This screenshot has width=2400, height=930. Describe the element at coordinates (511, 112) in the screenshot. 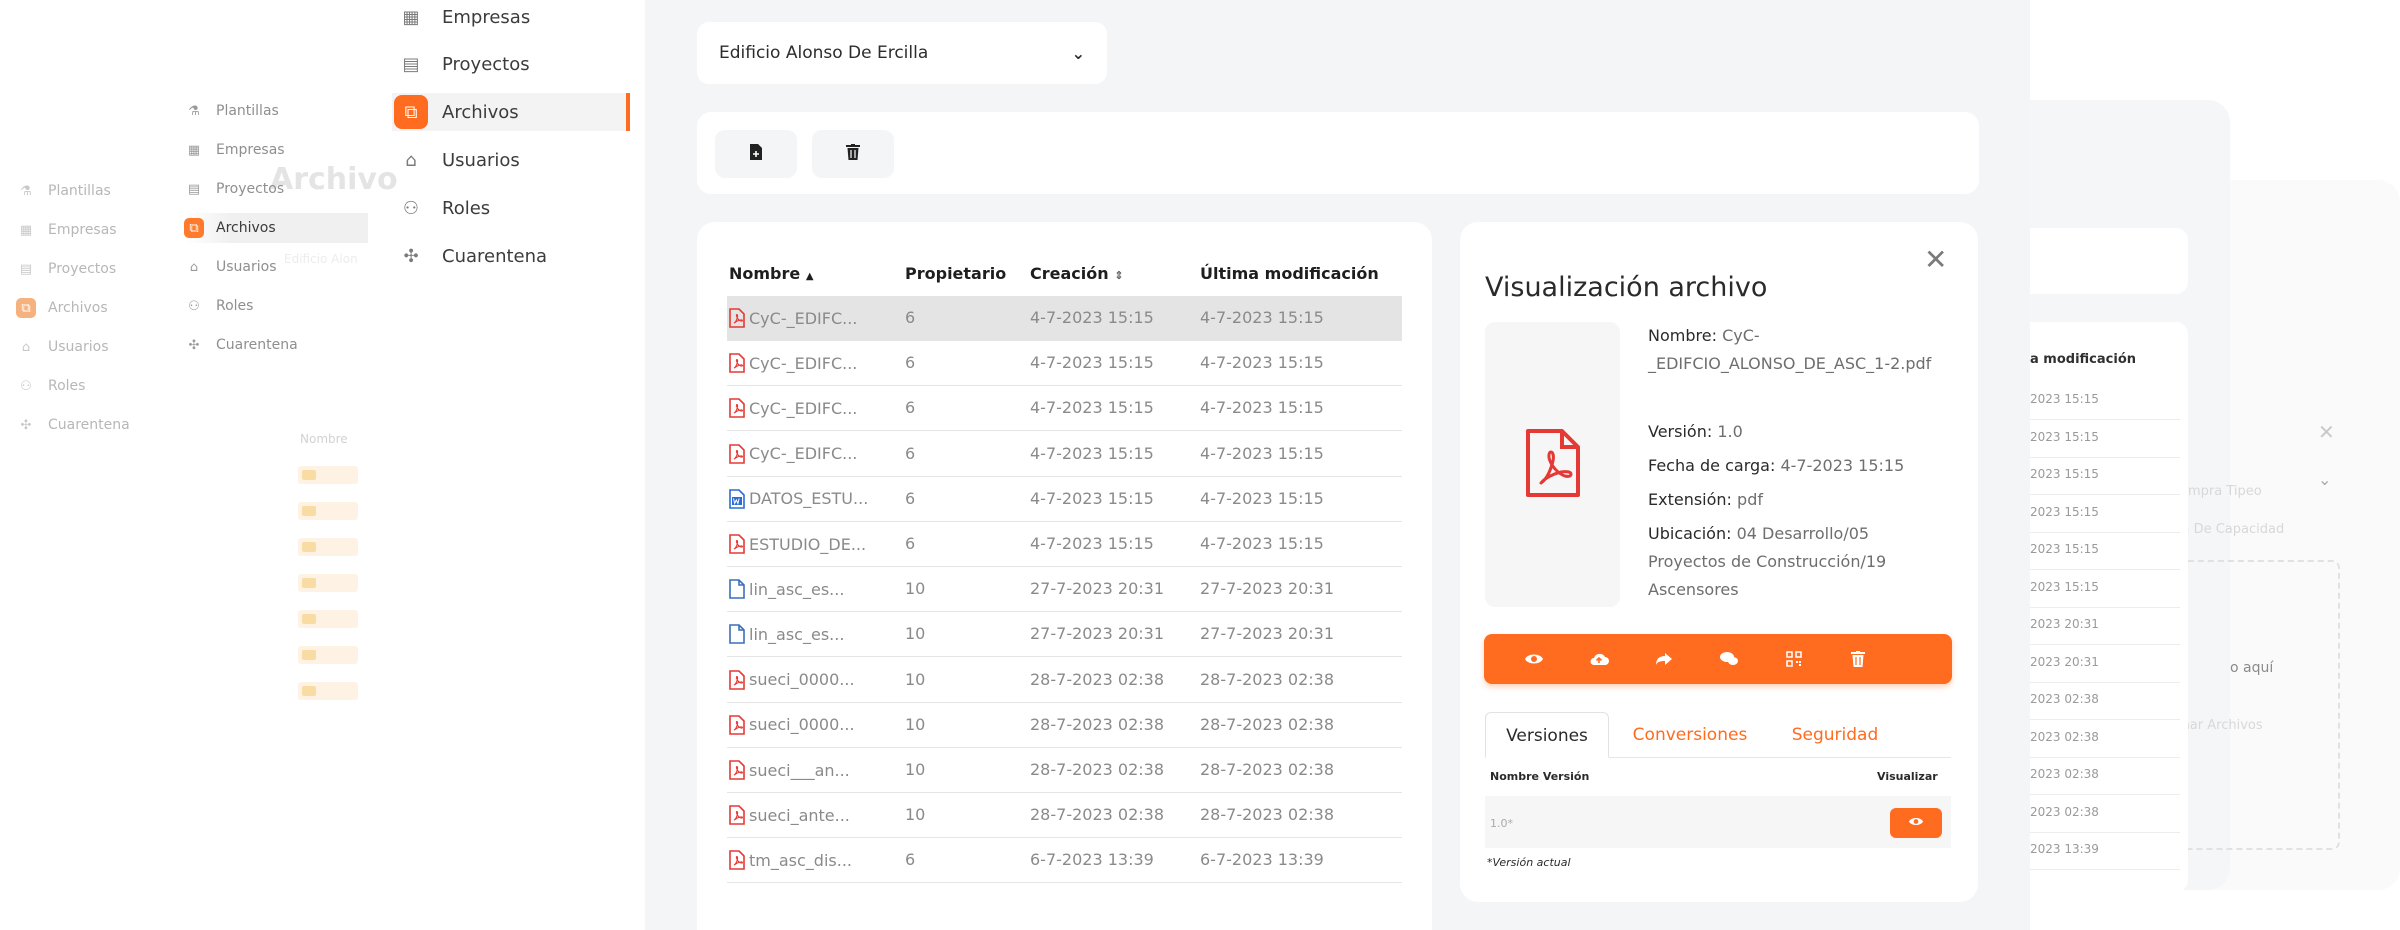

I see `nav-item-archivos: ⧉ Archivos` at that location.